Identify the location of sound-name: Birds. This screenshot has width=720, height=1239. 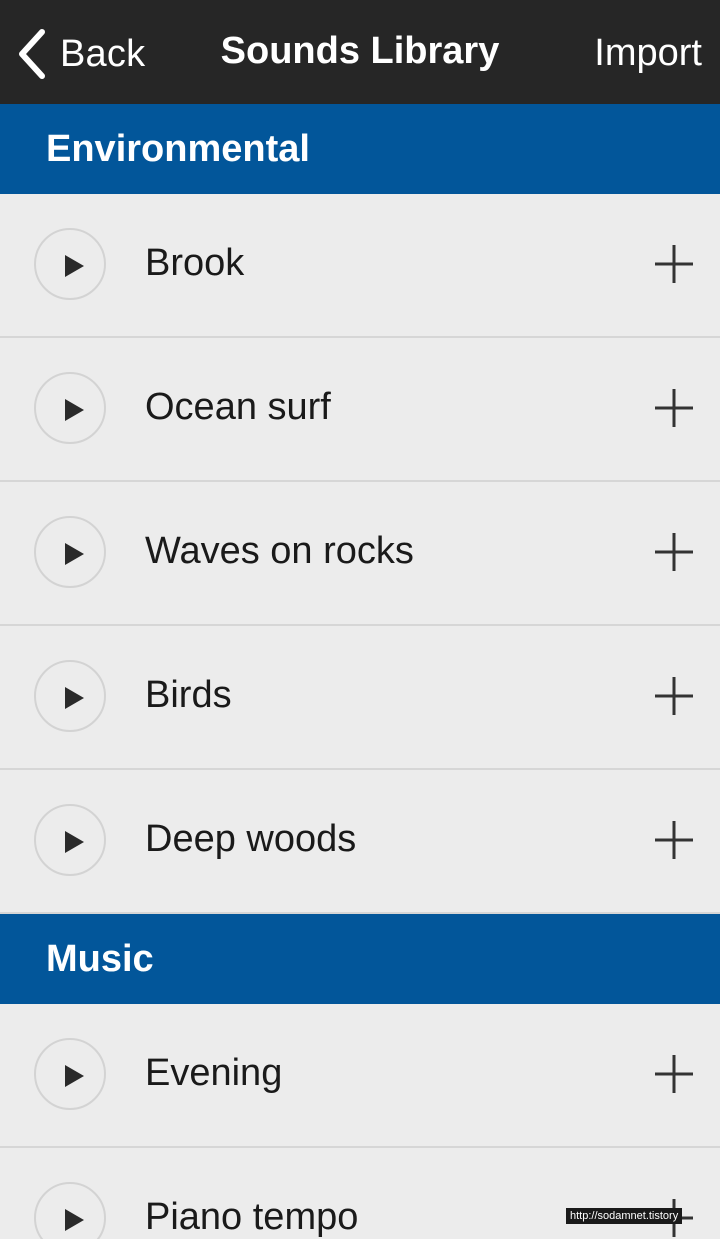
(188, 695).